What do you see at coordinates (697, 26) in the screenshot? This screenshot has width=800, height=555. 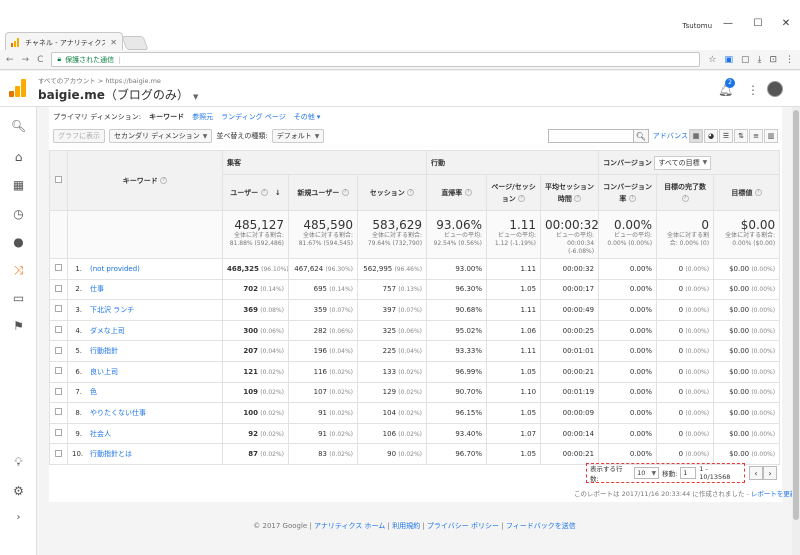 I see `profile-name: Tsutomu` at bounding box center [697, 26].